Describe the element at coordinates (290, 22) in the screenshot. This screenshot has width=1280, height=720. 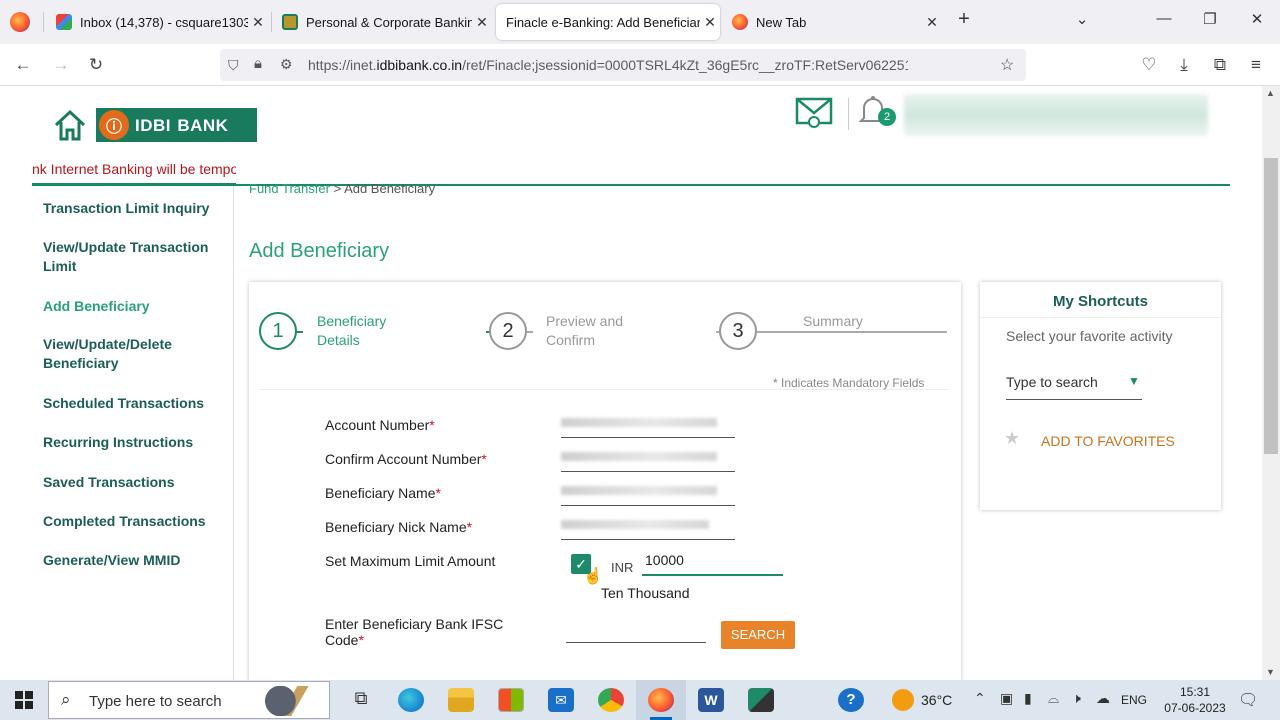
I see `bank-favicon` at that location.